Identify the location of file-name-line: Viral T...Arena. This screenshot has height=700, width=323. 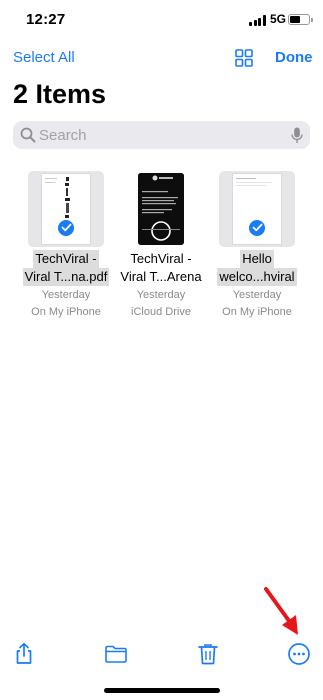
(161, 276).